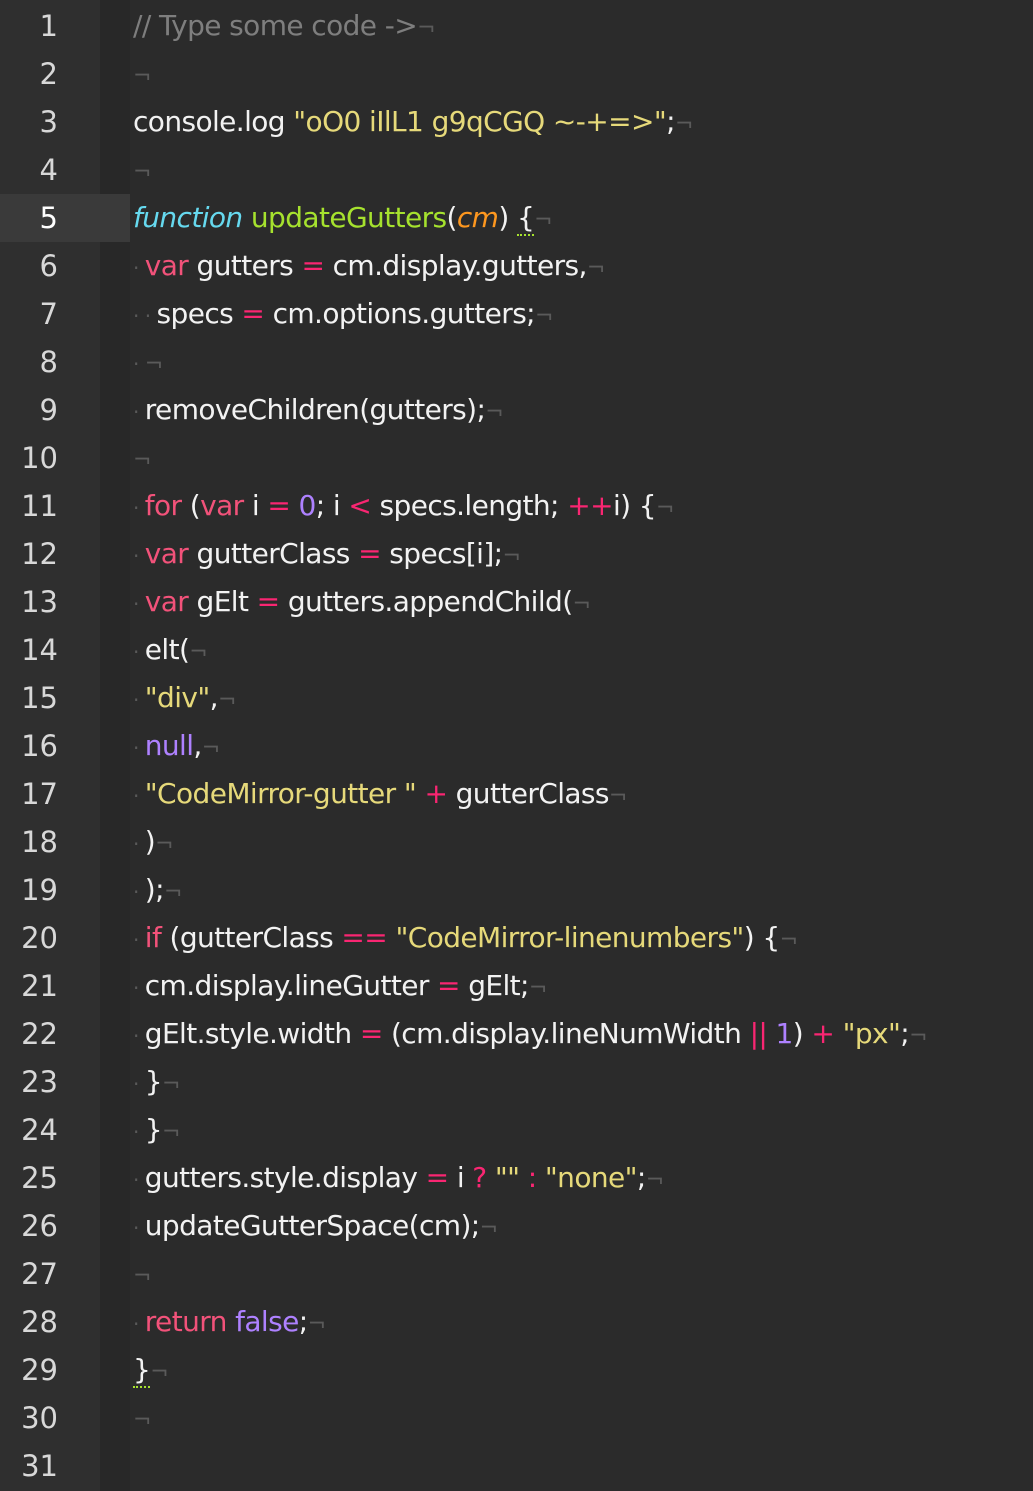 This screenshot has width=1033, height=1491. What do you see at coordinates (507, 217) in the screenshot?
I see `code-token-punct: )` at bounding box center [507, 217].